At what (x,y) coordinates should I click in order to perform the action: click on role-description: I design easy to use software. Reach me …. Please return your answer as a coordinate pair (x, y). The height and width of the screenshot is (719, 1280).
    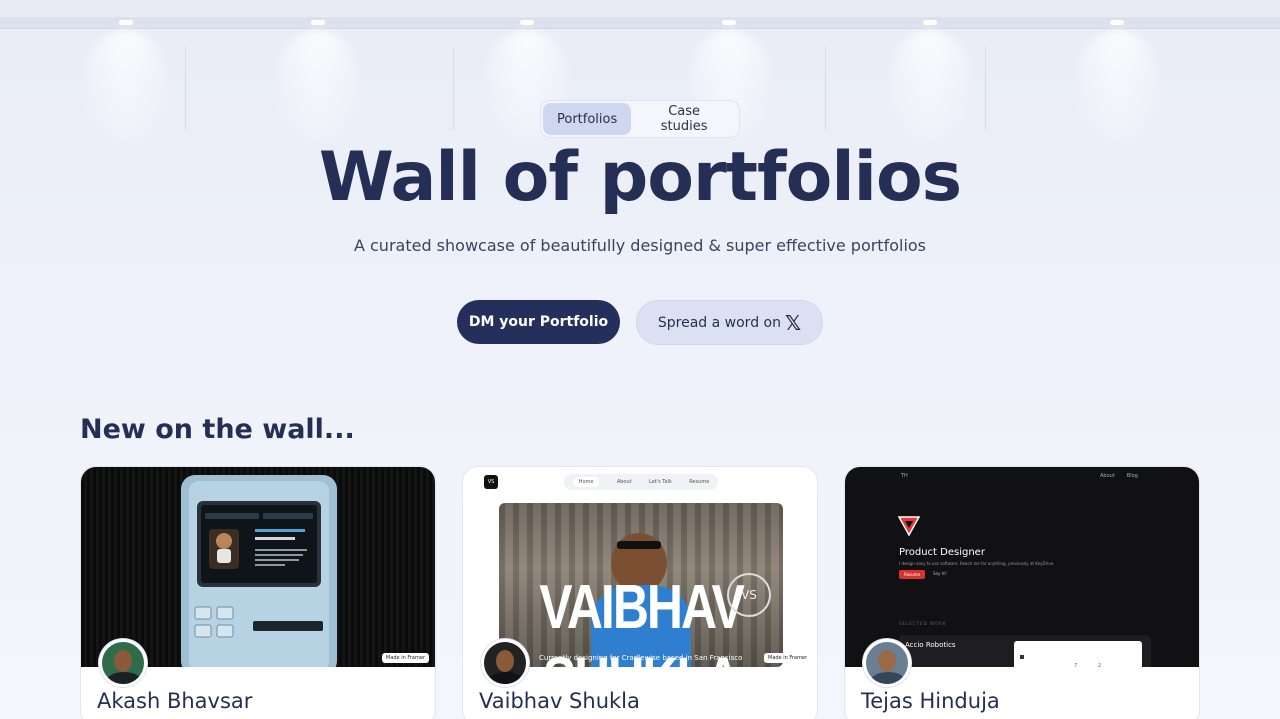
    Looking at the image, I should click on (977, 563).